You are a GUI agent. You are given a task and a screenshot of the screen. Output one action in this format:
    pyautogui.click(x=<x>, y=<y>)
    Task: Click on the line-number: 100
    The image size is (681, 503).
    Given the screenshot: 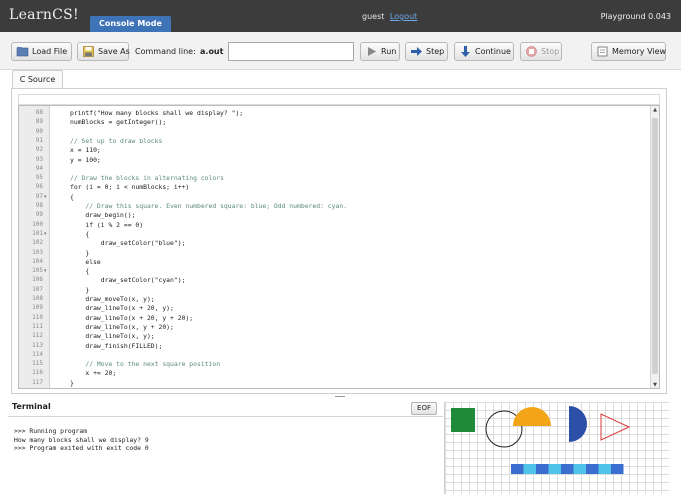 What is the action you would take?
    pyautogui.click(x=37, y=224)
    